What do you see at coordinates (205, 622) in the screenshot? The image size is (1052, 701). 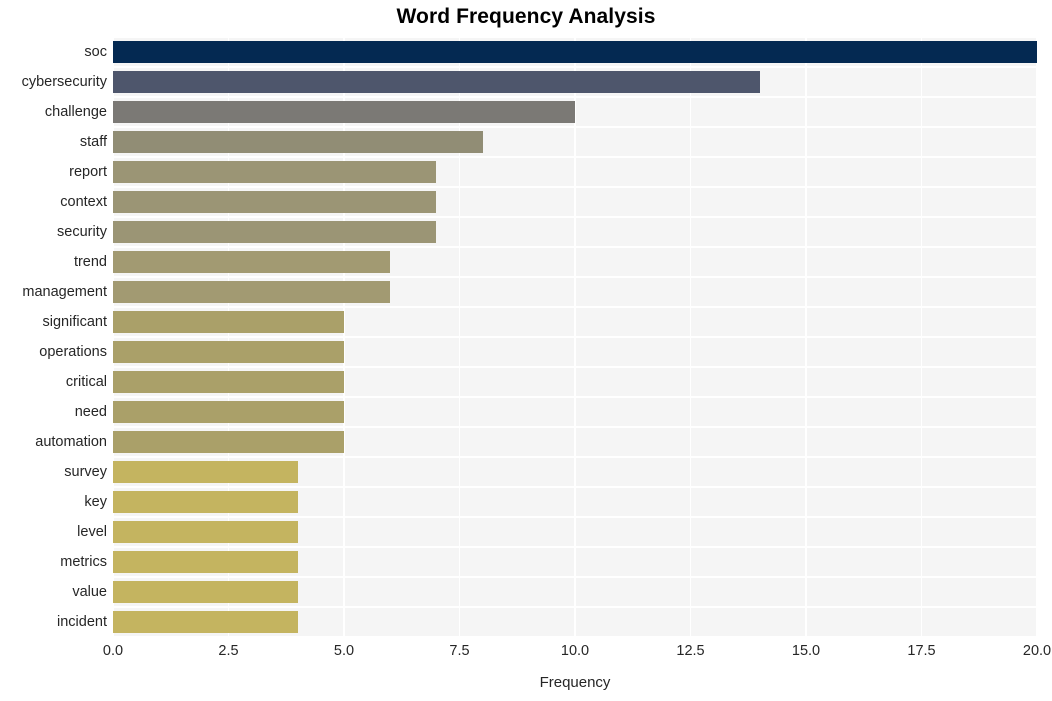 I see `bar-incident` at bounding box center [205, 622].